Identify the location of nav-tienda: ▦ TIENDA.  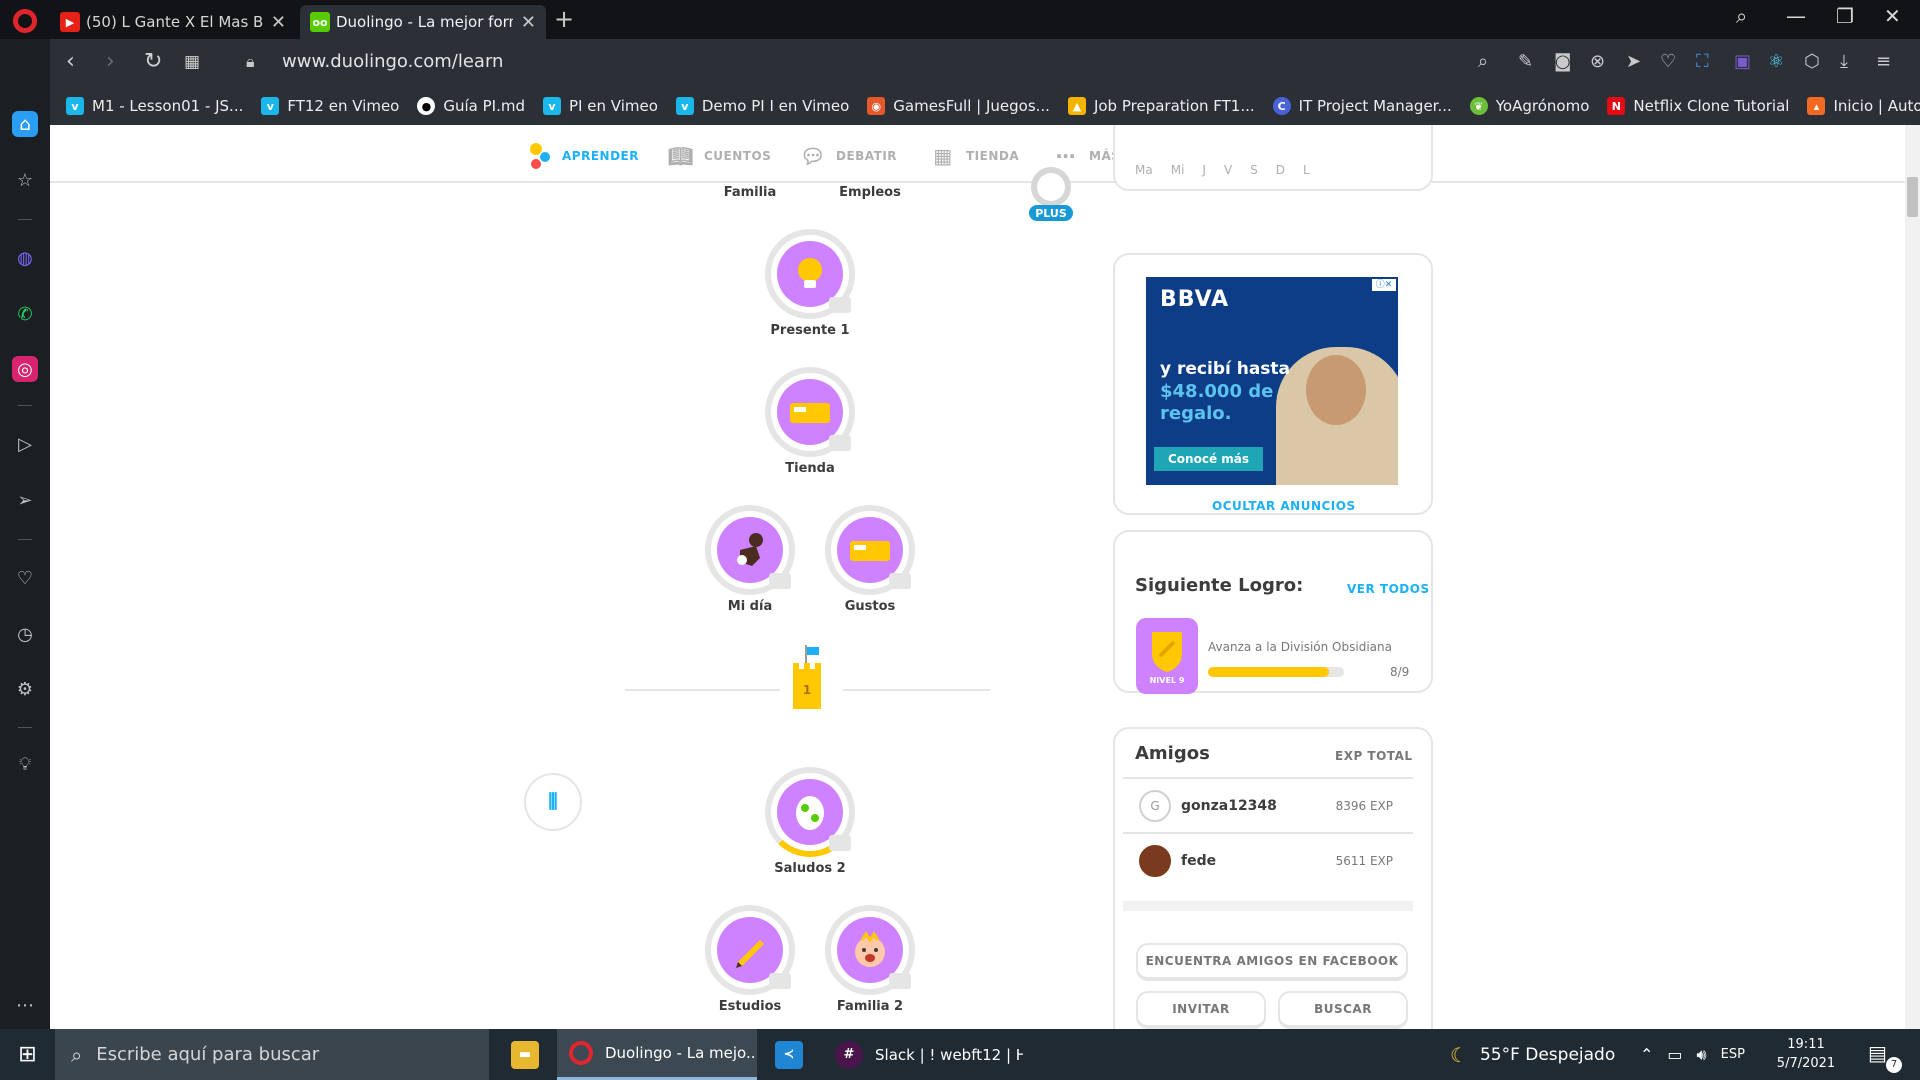
(974, 156).